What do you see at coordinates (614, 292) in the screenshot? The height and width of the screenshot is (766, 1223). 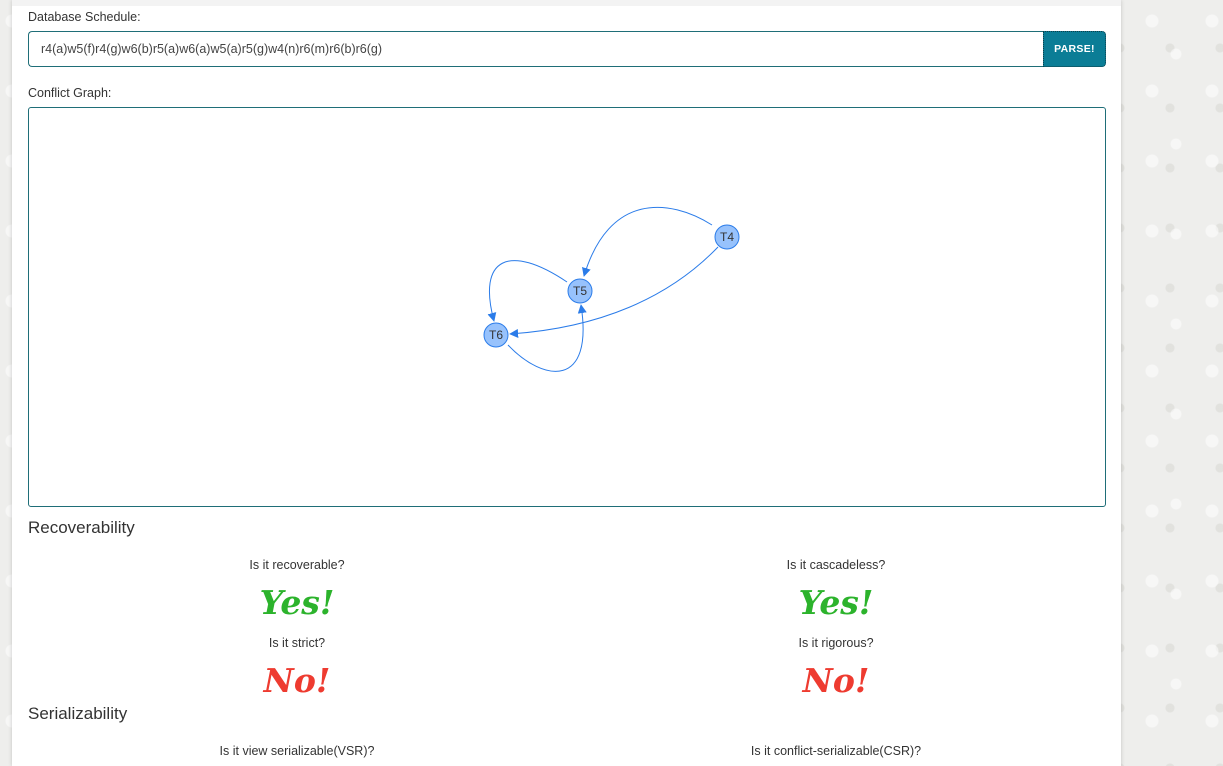 I see `edge-t4-t6` at bounding box center [614, 292].